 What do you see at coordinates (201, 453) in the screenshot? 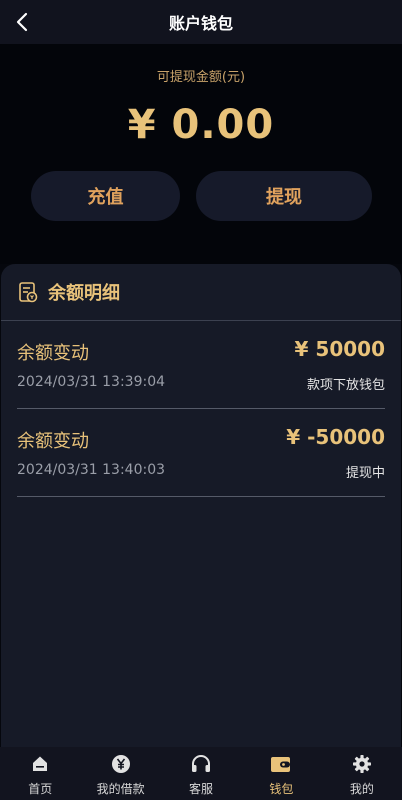
I see `list-item: 余额变动 ¥ -50000 2024/03/31 13:40:03 提现中` at bounding box center [201, 453].